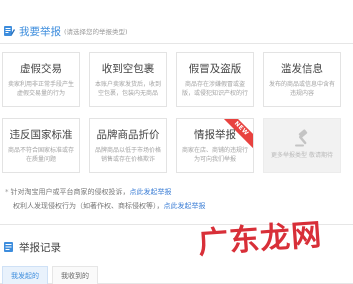 The width and height of the screenshot is (353, 284). What do you see at coordinates (41, 145) in the screenshot?
I see `report-type-national-standard: 违反国家标准 商品不符合国家标准或存在质量问题` at bounding box center [41, 145].